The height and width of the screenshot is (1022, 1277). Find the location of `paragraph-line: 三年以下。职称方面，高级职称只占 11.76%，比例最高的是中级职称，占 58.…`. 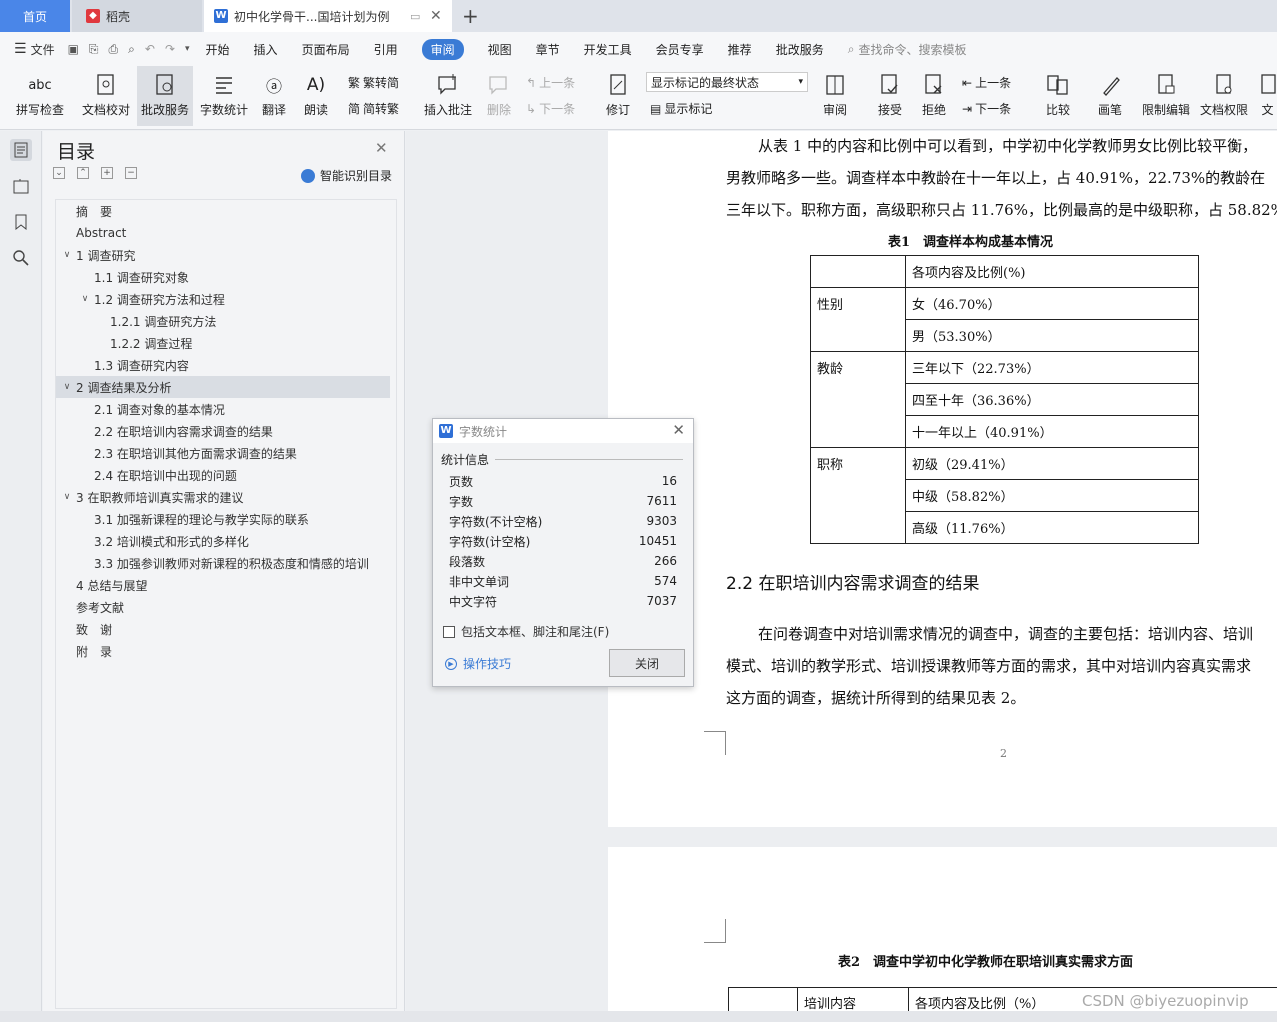

paragraph-line: 三年以下。职称方面，高级职称只占 11.76%，比例最高的是中级职称，占 58.… is located at coordinates (1001, 209).